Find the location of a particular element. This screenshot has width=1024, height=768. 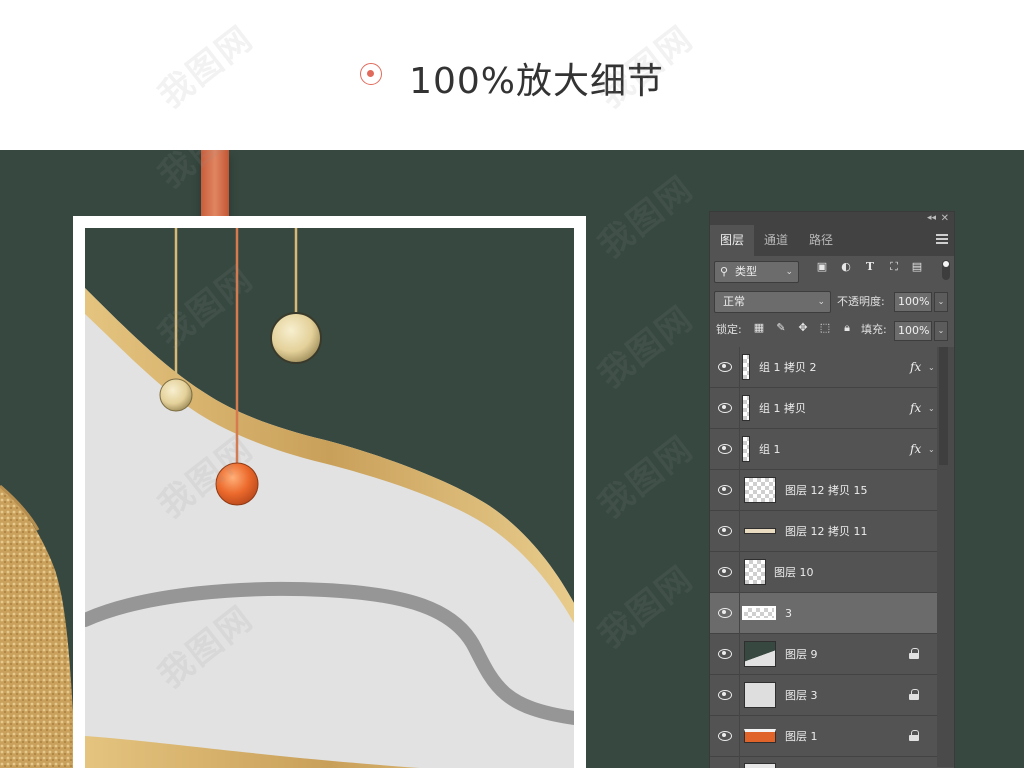

layer-name: 3 is located at coordinates (788, 613).